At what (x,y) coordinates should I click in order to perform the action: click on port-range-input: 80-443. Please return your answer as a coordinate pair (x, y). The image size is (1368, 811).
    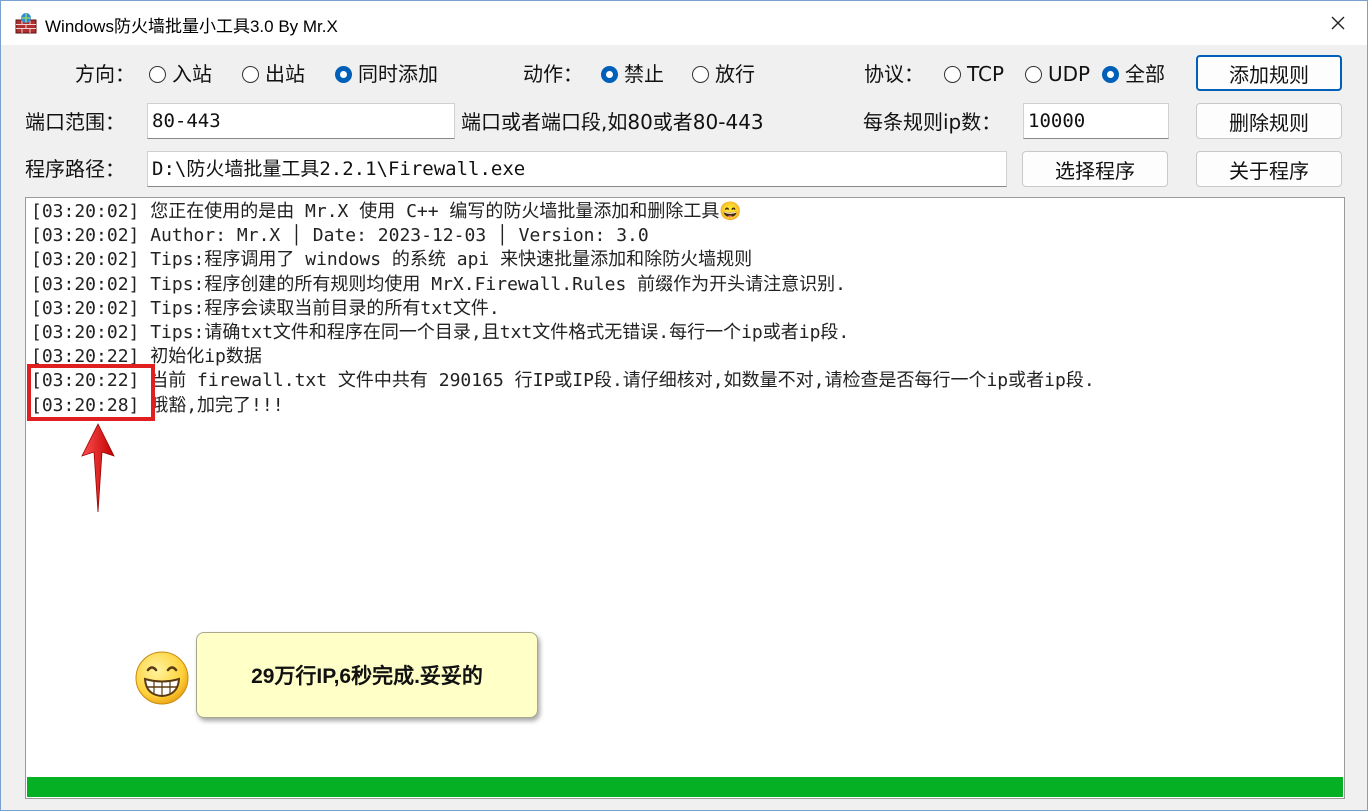
    Looking at the image, I should click on (301, 121).